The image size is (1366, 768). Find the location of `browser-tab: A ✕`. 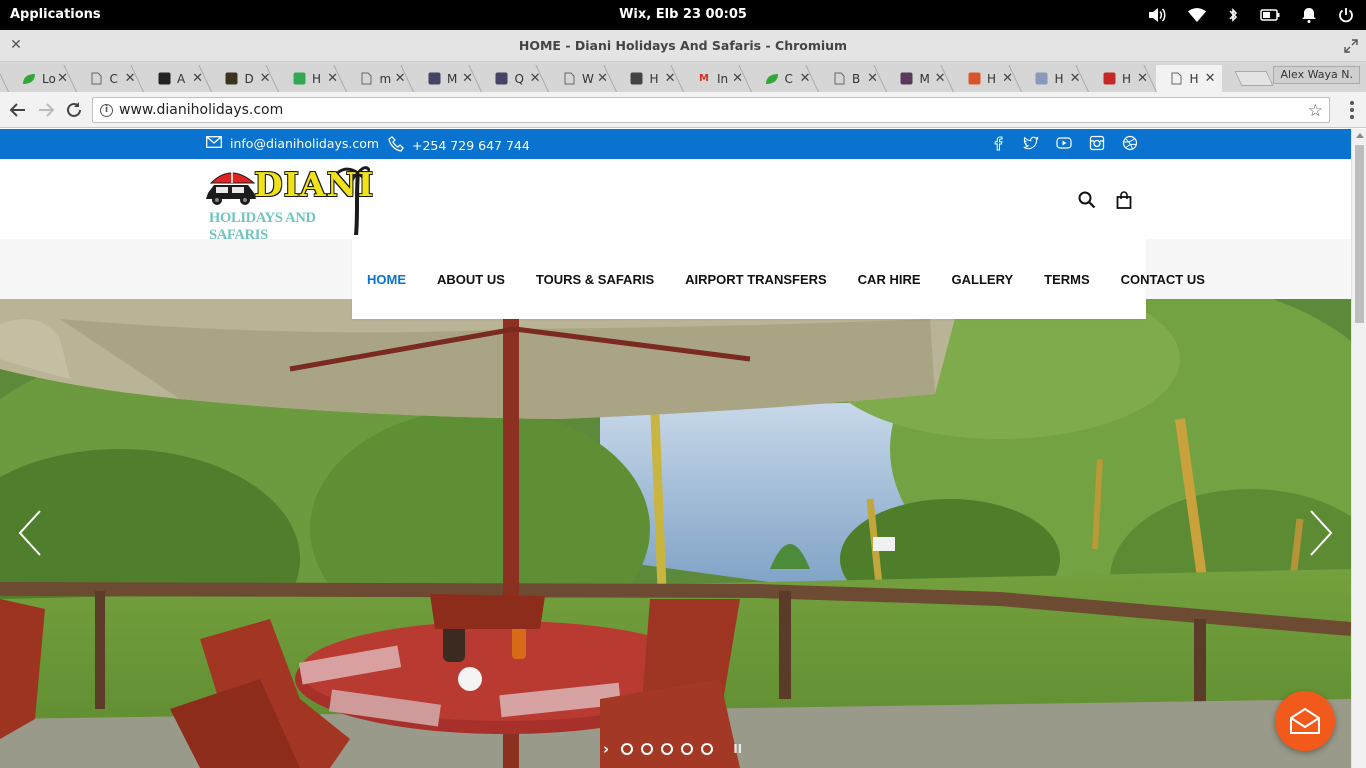

browser-tab: A ✕ is located at coordinates (176, 78).